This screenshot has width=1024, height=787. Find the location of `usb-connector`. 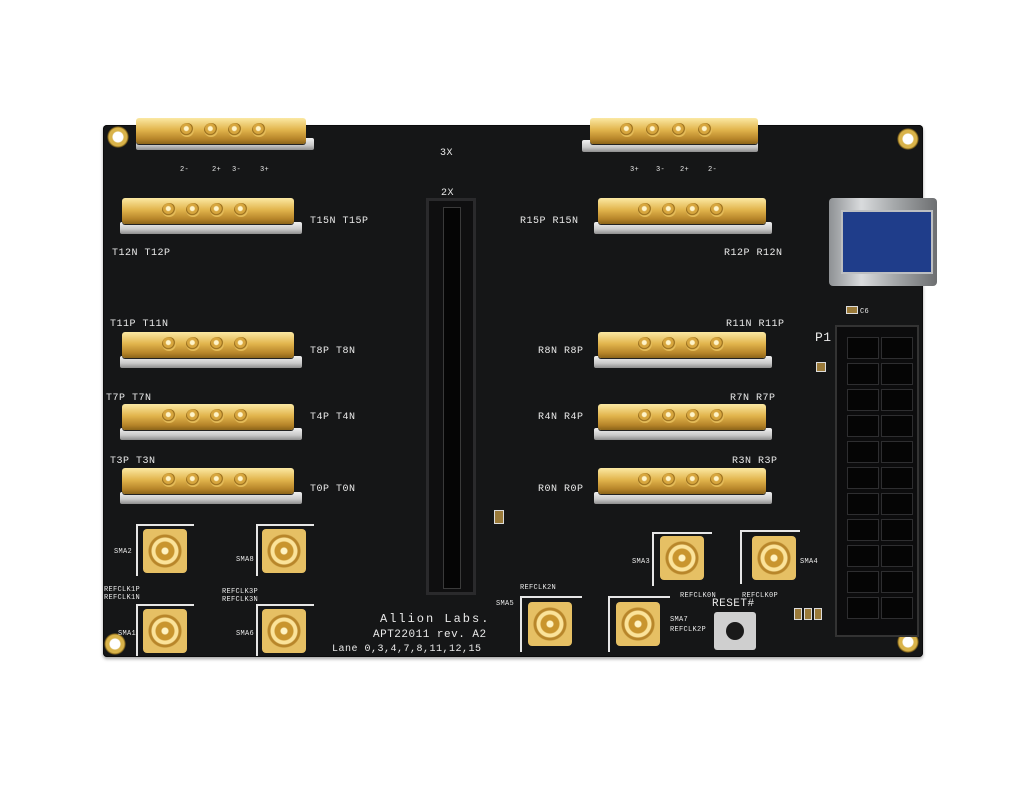

usb-connector is located at coordinates (883, 242).